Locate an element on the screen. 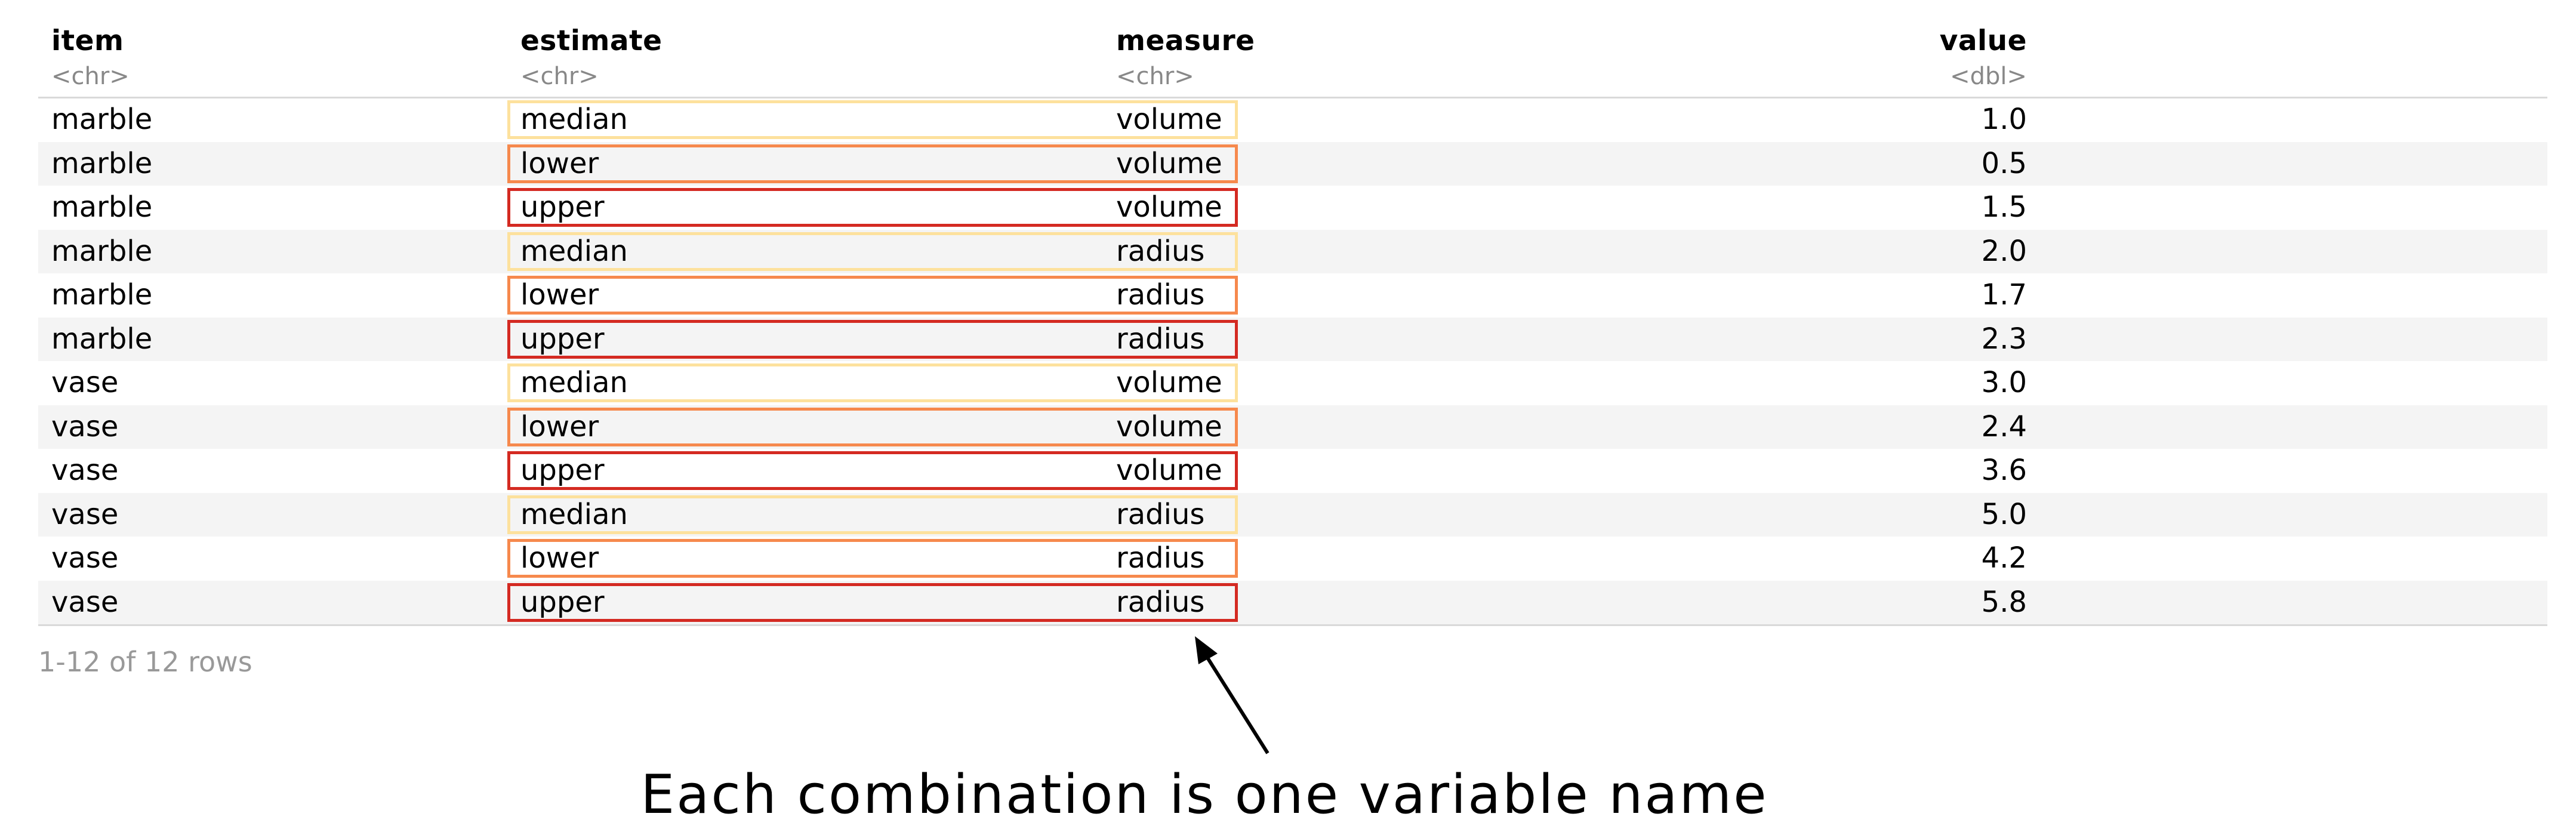 The width and height of the screenshot is (2576, 829). table-row: marble median radius 2.0 is located at coordinates (1292, 251).